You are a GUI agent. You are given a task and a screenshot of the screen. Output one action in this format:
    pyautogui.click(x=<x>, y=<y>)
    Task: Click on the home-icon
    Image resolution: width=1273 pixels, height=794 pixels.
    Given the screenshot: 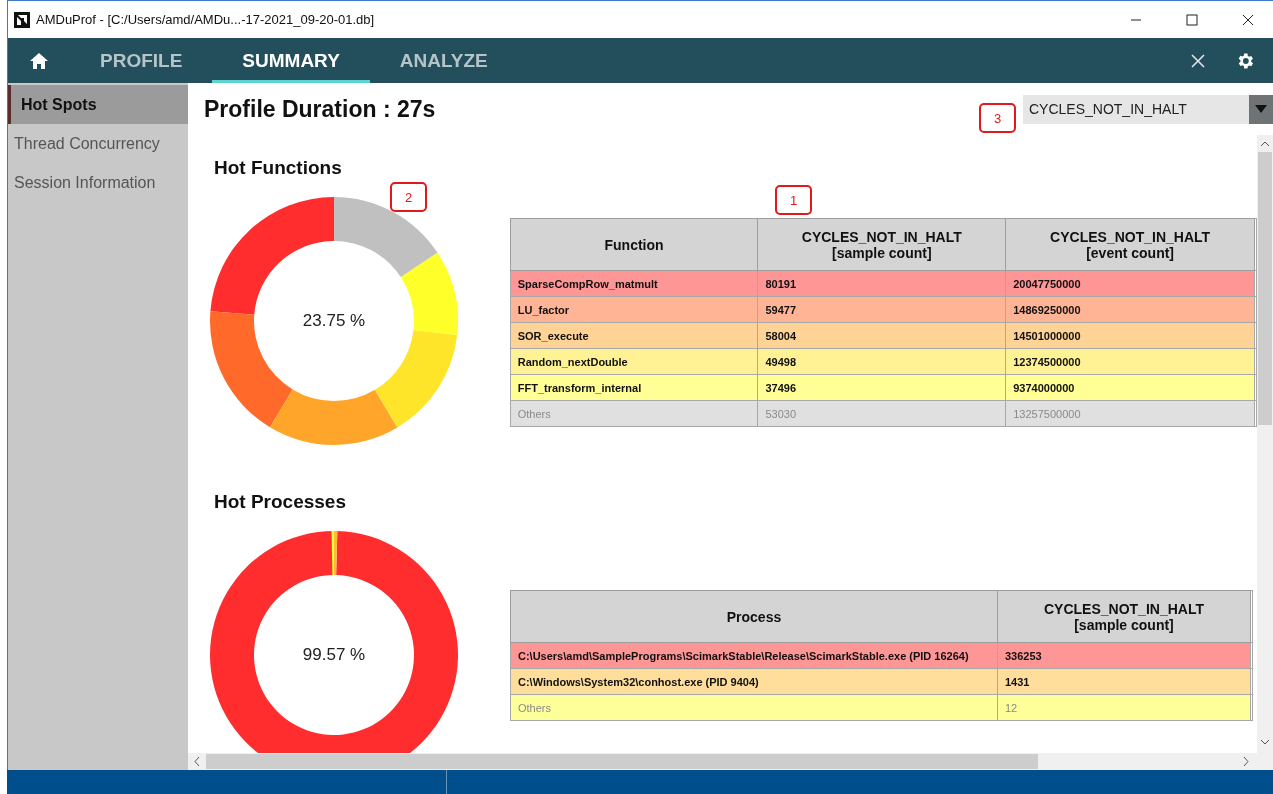 What is the action you would take?
    pyautogui.click(x=39, y=60)
    